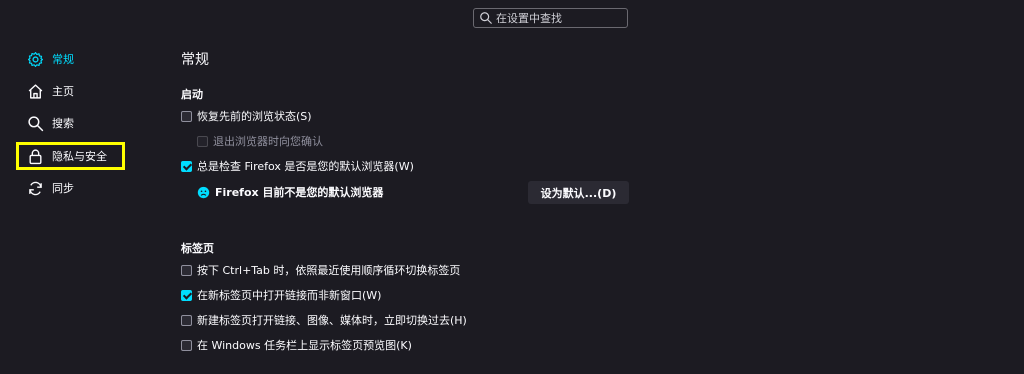 The height and width of the screenshot is (374, 1024). I want to click on tabs-heading: 标签页, so click(197, 248).